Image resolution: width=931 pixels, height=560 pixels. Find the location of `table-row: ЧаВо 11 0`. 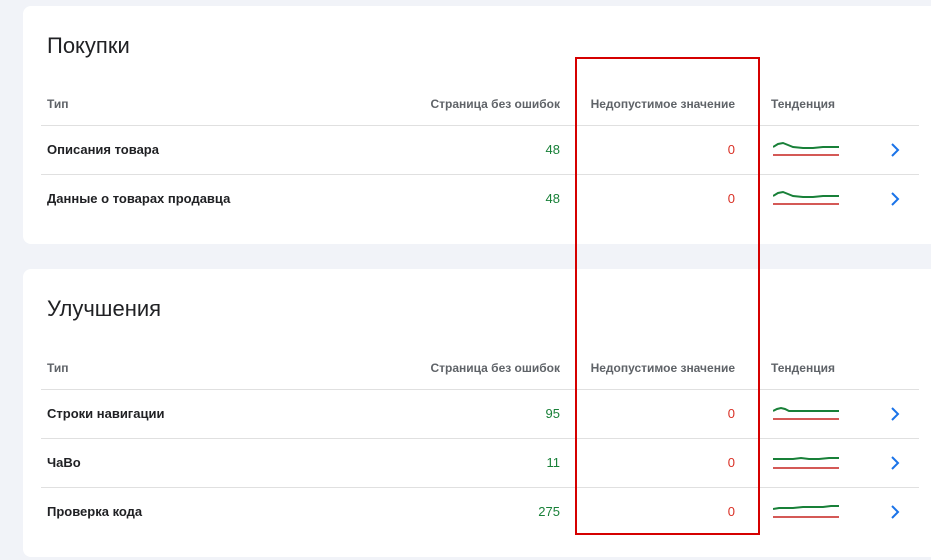

table-row: ЧаВо 11 0 is located at coordinates (480, 462).